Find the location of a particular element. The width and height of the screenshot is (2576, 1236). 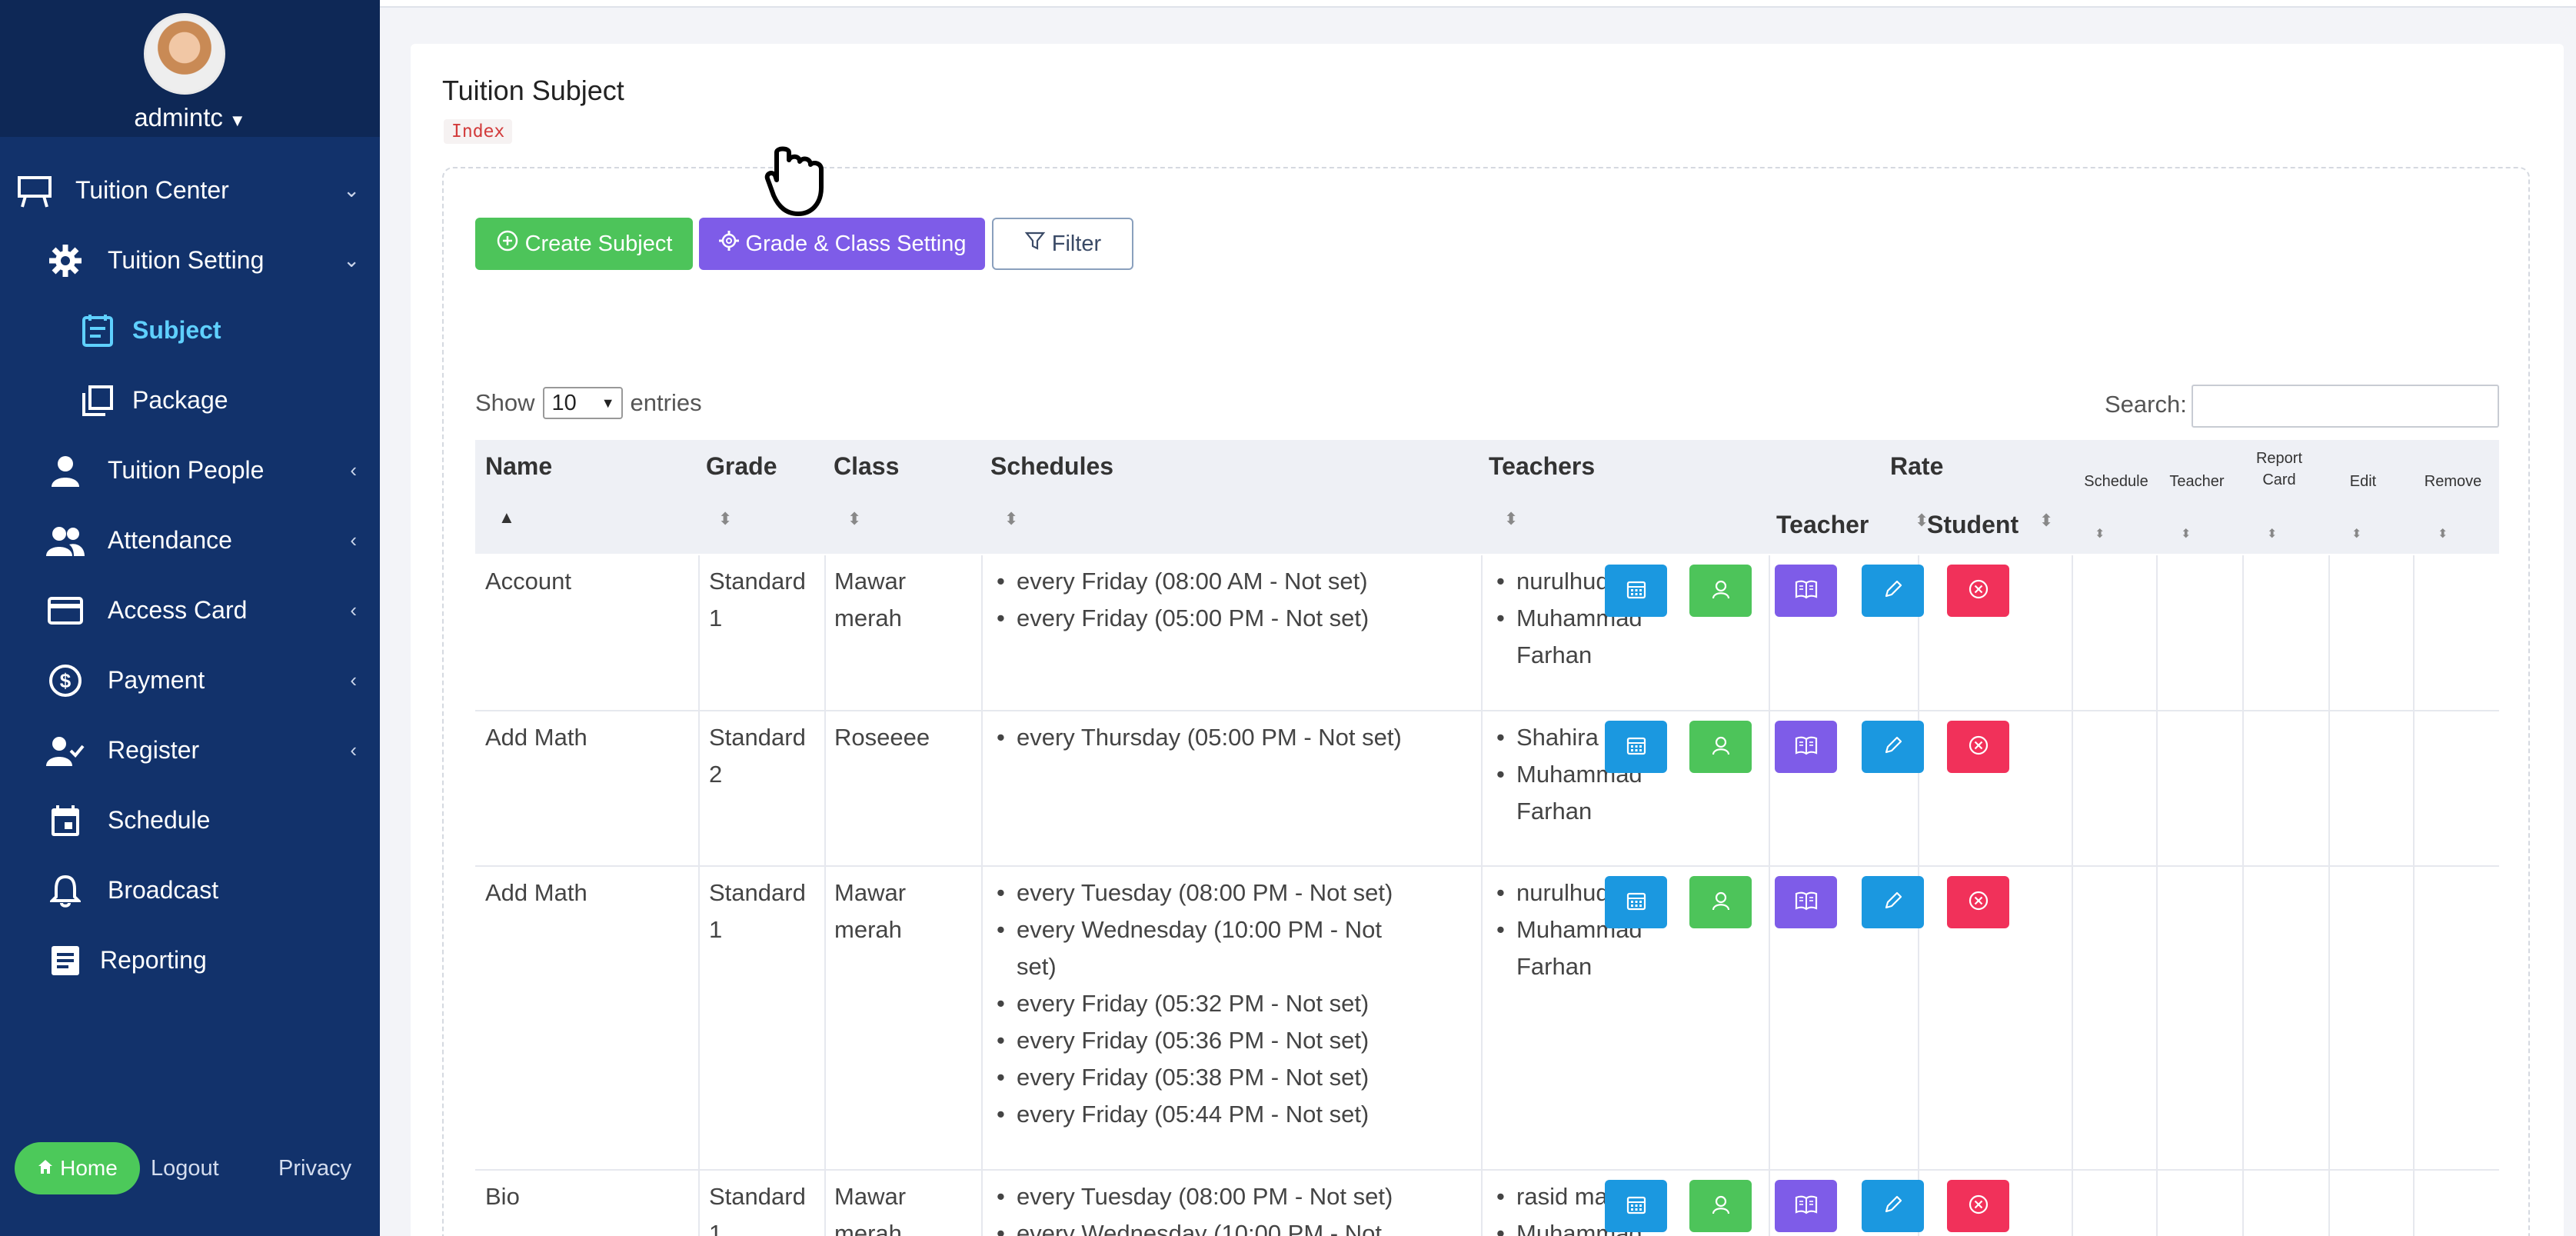

cell-class-line: Roseeee is located at coordinates (882, 737).